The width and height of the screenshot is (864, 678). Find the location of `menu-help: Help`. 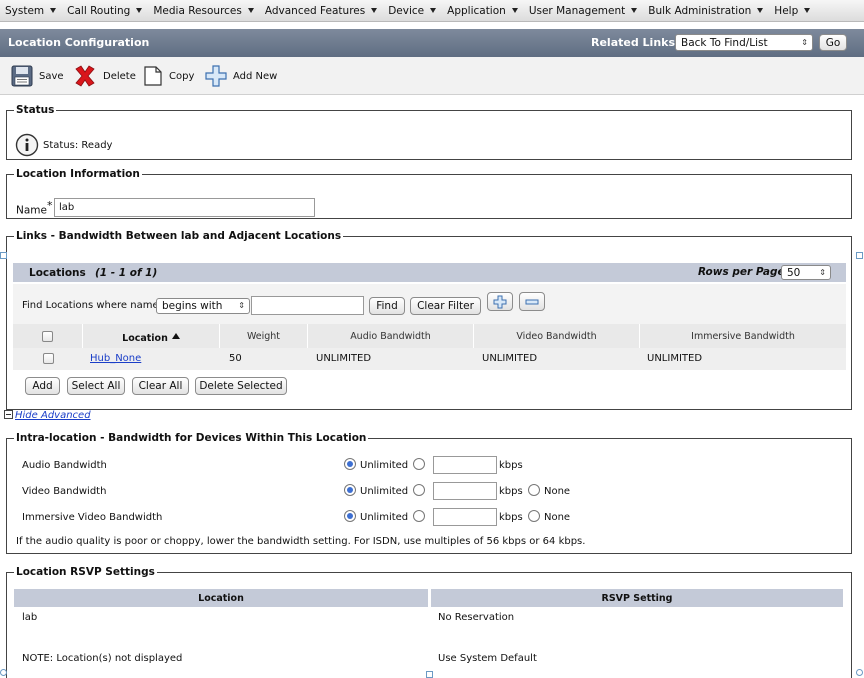

menu-help: Help is located at coordinates (792, 10).